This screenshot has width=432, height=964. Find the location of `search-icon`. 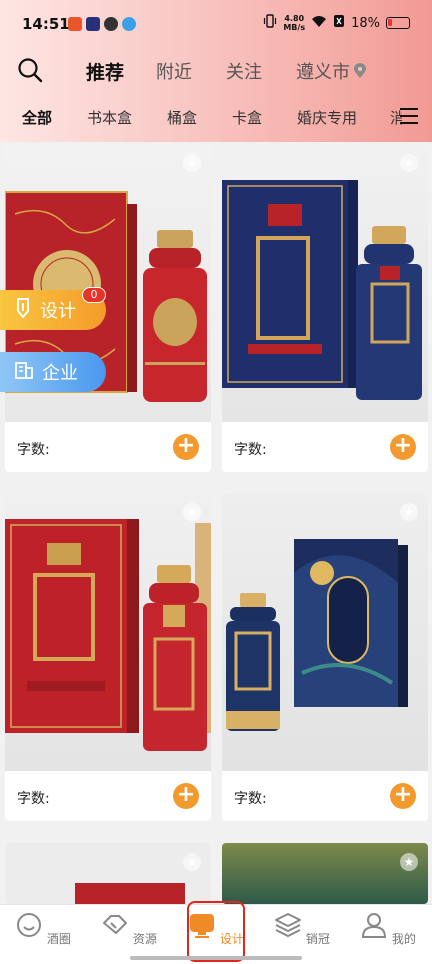

search-icon is located at coordinates (30, 70).